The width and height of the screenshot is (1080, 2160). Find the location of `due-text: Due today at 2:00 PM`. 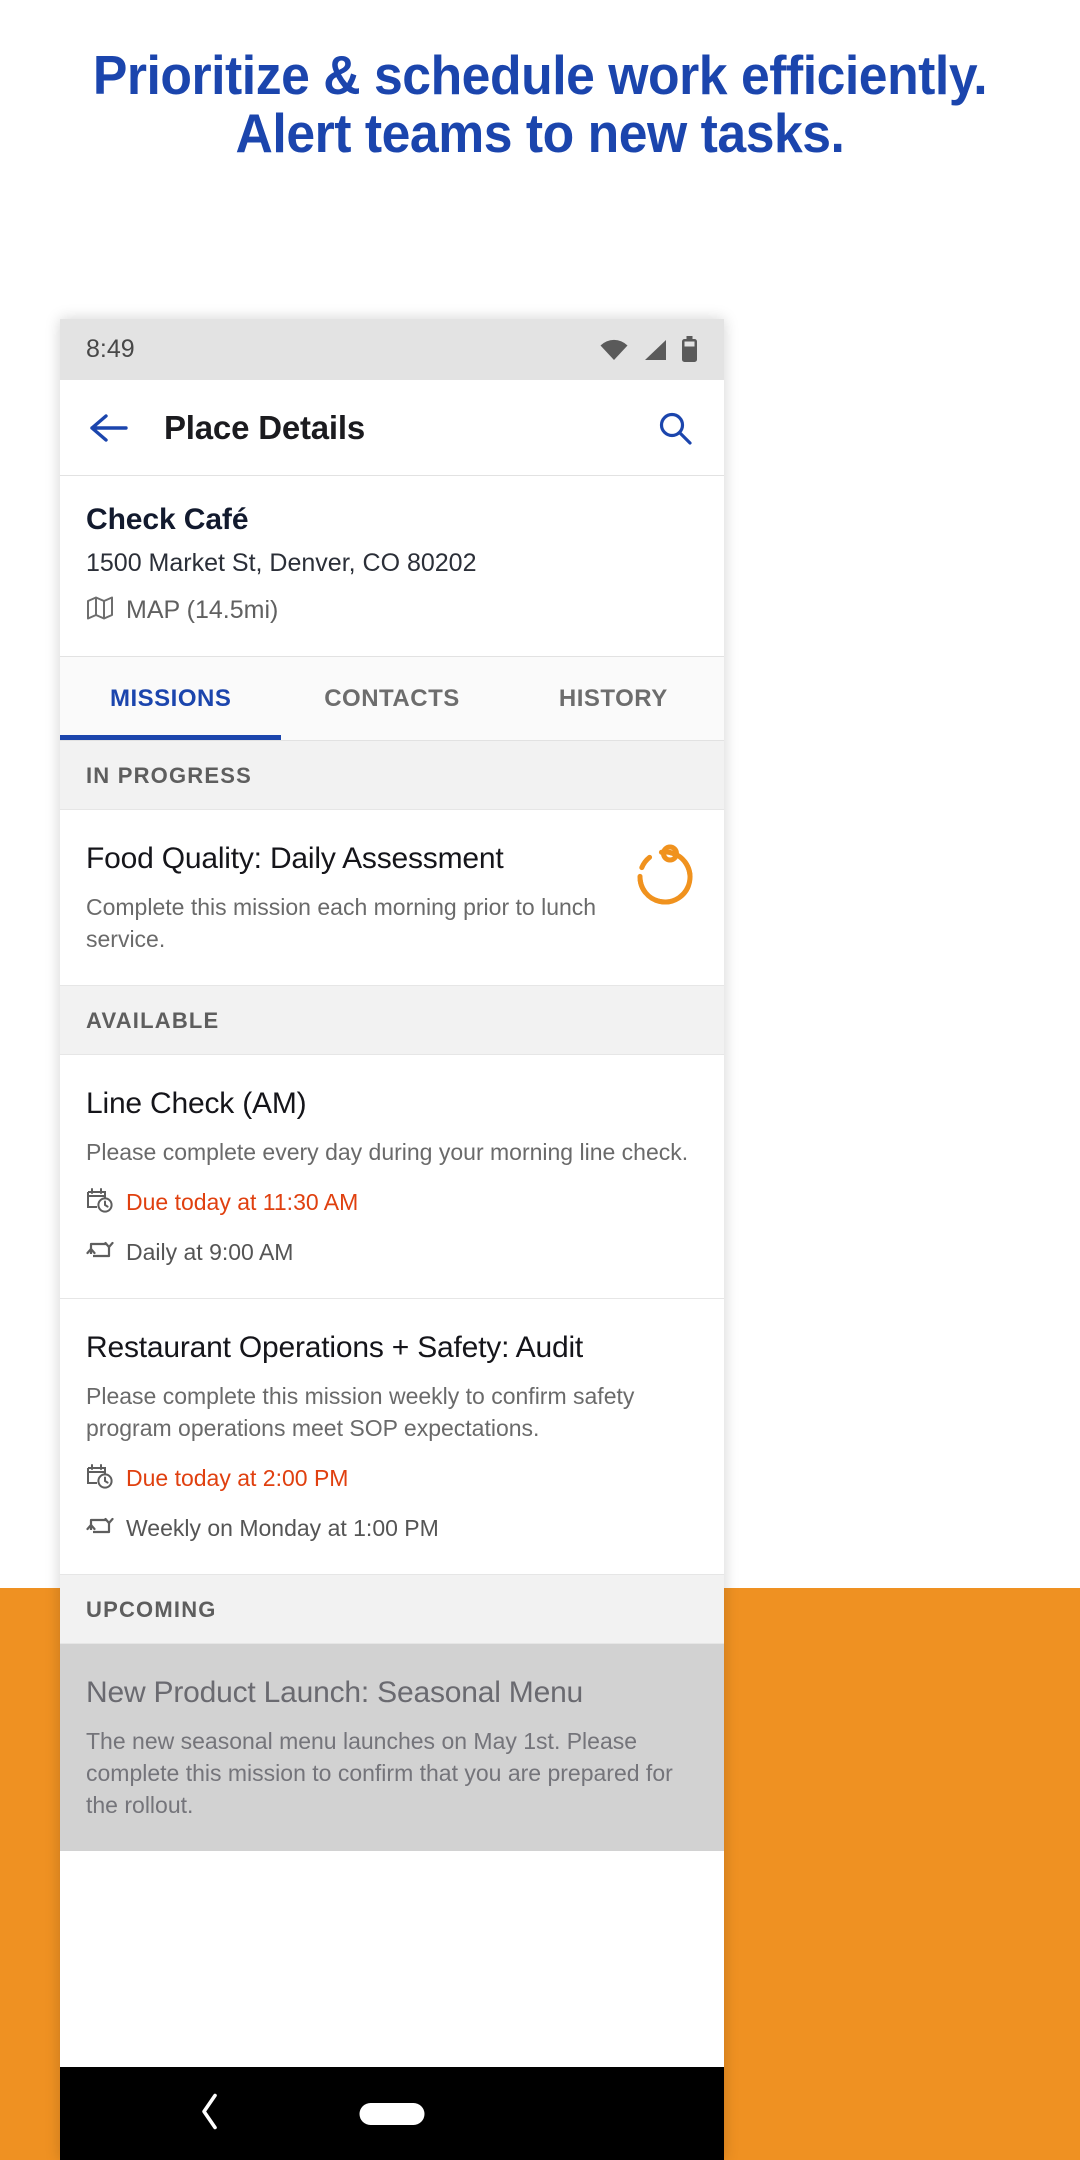

due-text: Due today at 2:00 PM is located at coordinates (237, 1478).